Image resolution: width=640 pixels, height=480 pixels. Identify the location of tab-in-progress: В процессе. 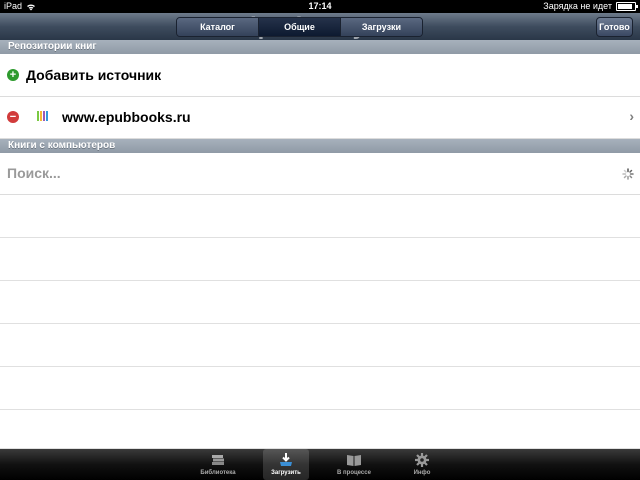
(354, 464).